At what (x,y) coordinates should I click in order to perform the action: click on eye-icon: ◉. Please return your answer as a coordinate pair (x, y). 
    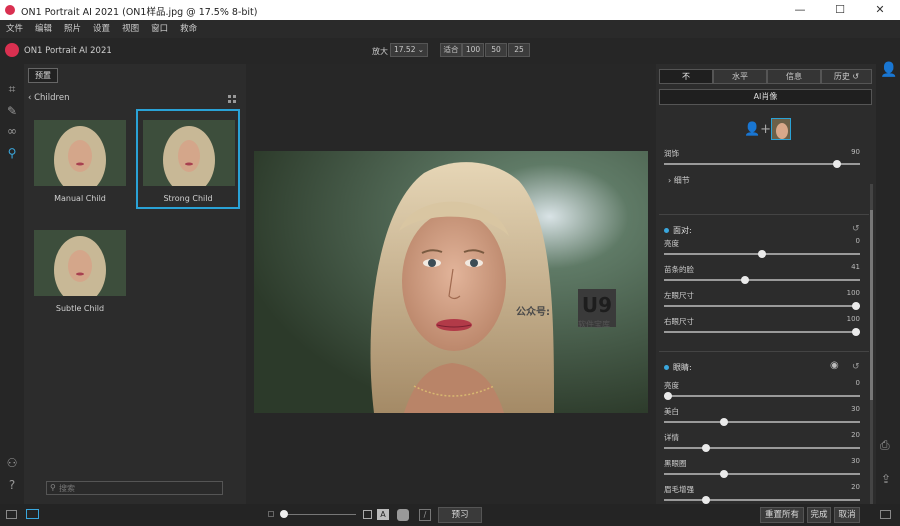
    Looking at the image, I should click on (834, 365).